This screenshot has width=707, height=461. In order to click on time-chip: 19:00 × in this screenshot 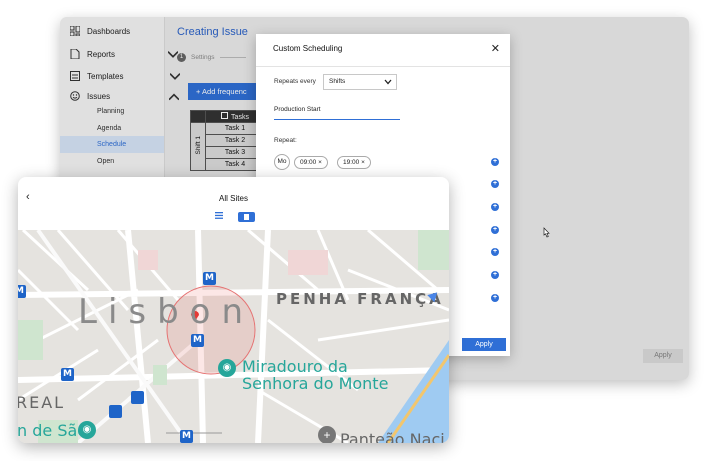, I will do `click(354, 162)`.